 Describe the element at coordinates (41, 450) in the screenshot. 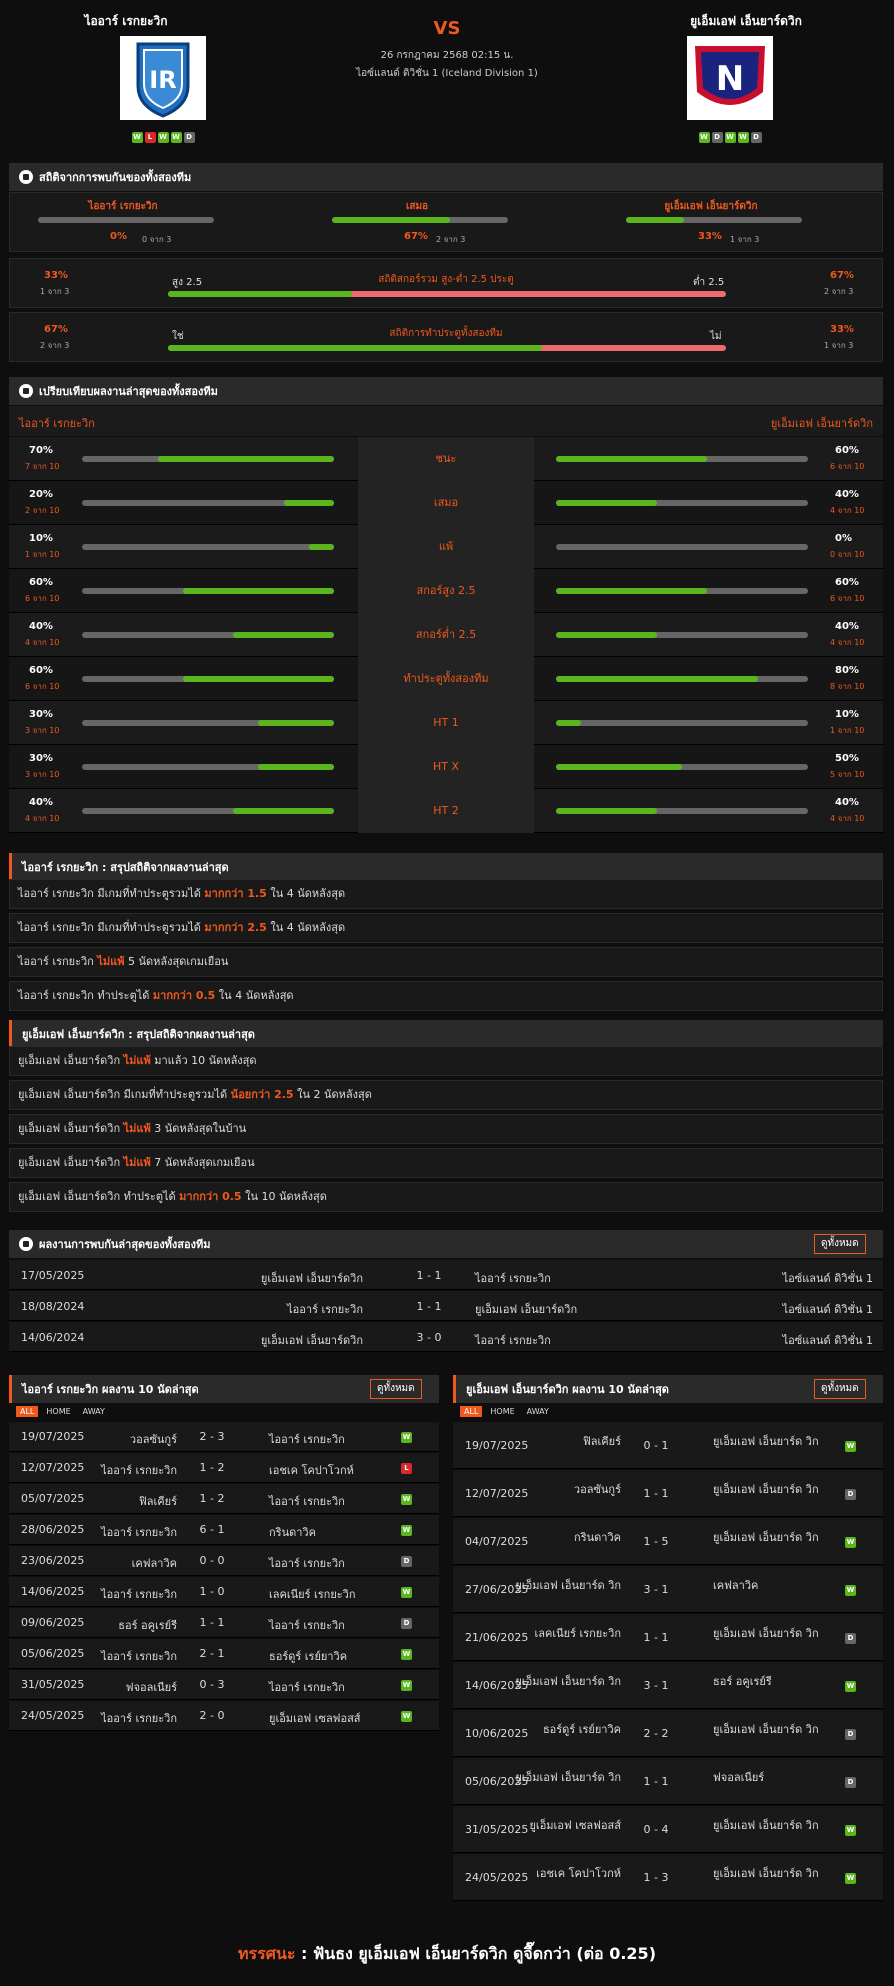

I see `home-pct: 70%` at that location.